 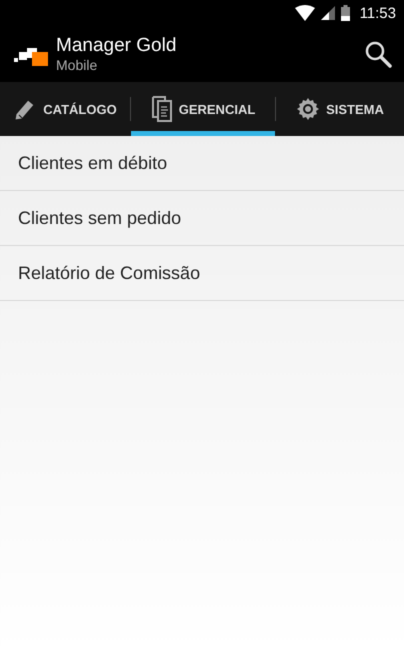 I want to click on search-icon, so click(x=378, y=54).